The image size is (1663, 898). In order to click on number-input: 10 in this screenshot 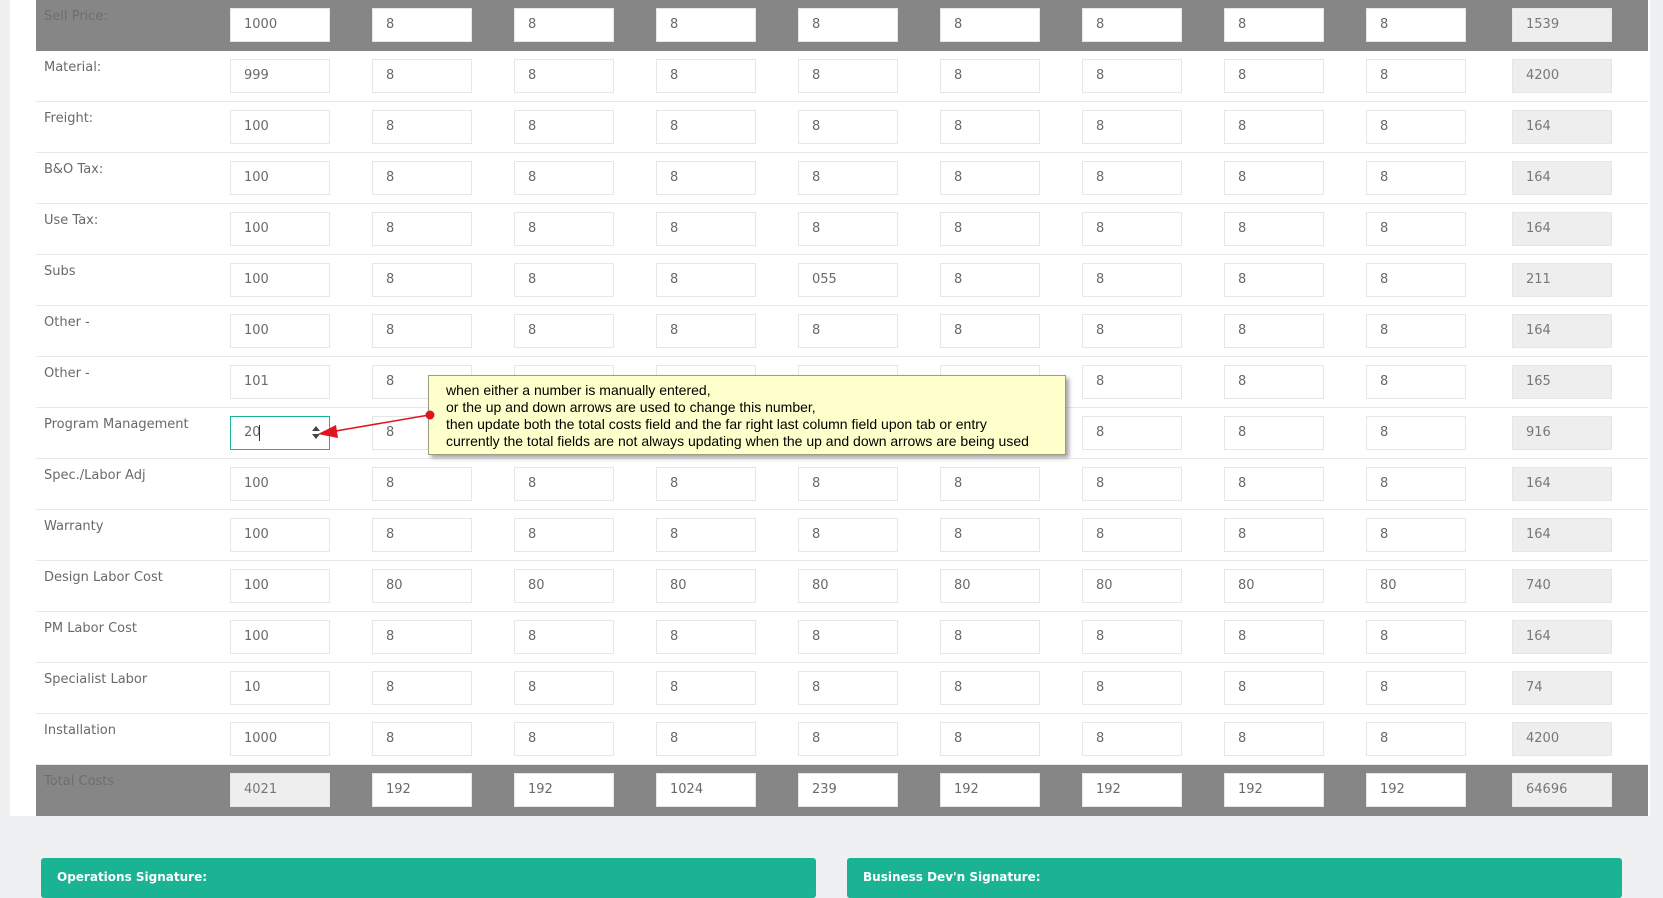, I will do `click(280, 688)`.